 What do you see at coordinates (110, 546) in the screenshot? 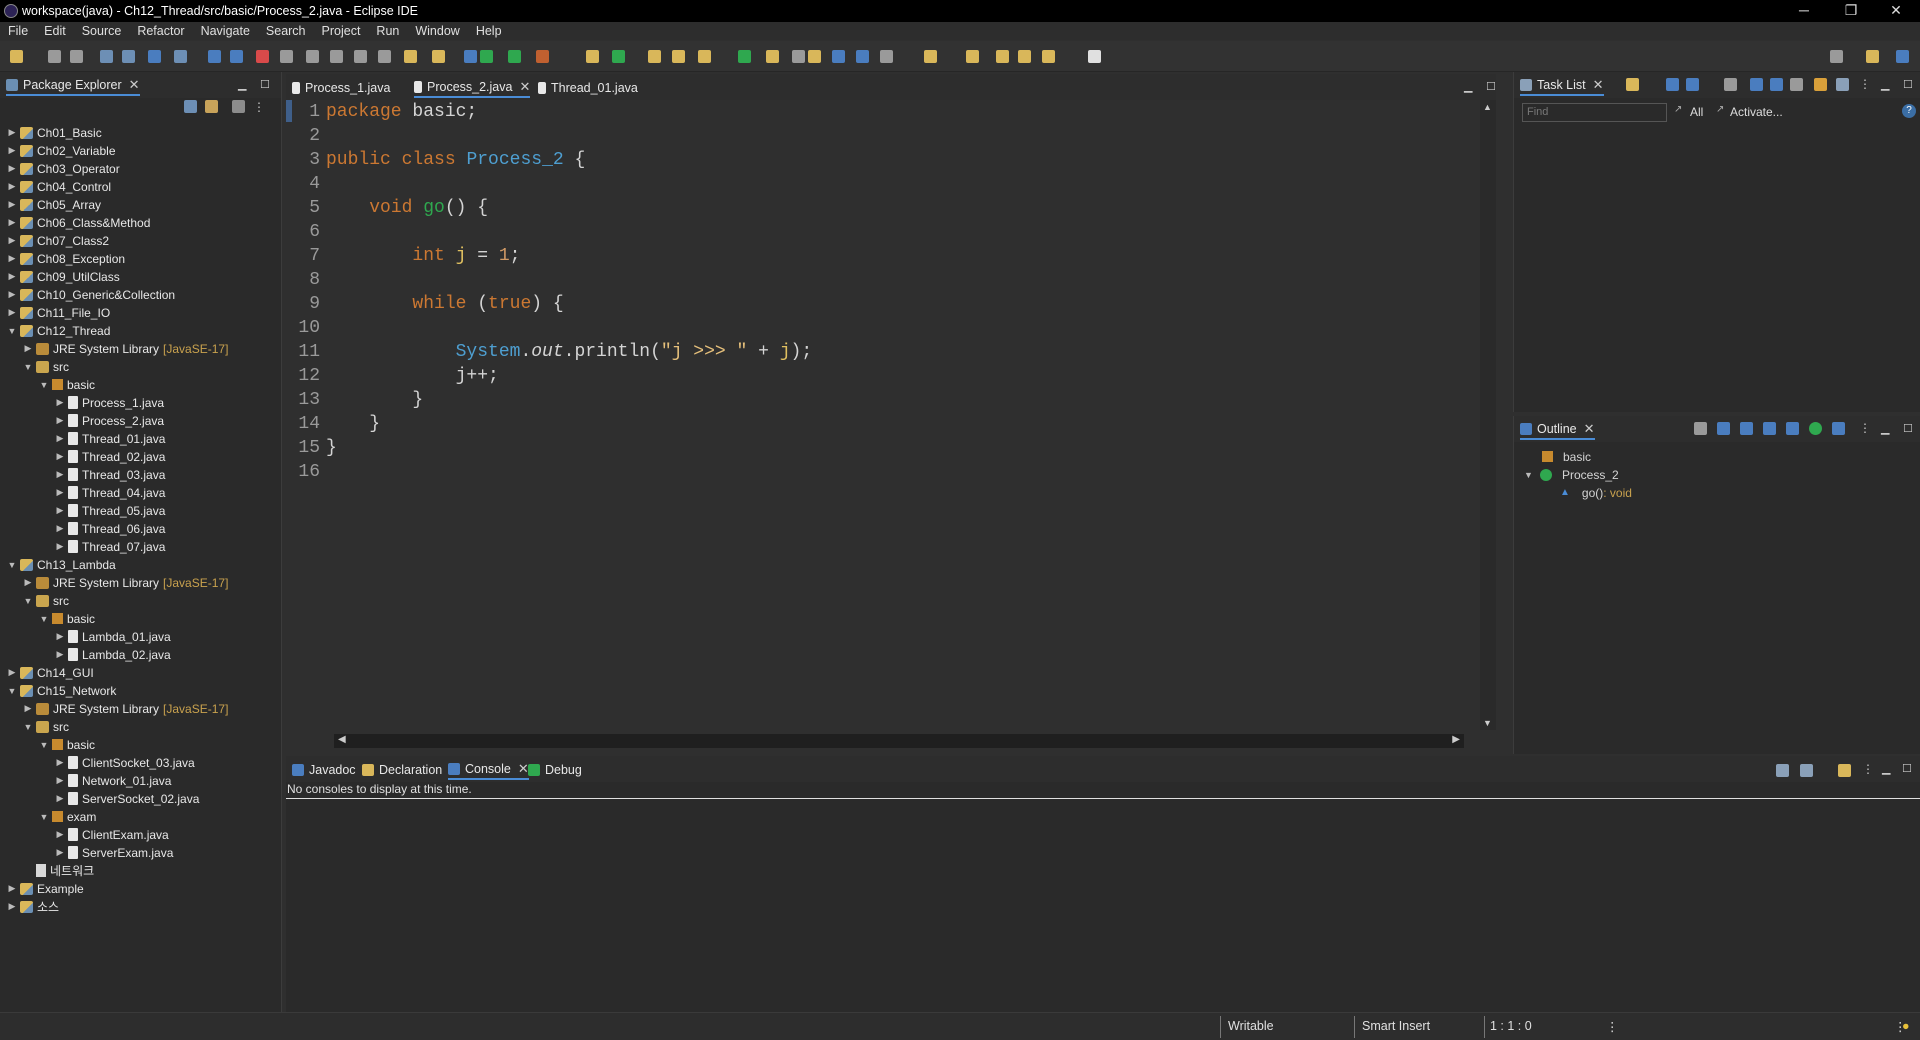
I see `tree-item: ▶ Thread_07.java` at bounding box center [110, 546].